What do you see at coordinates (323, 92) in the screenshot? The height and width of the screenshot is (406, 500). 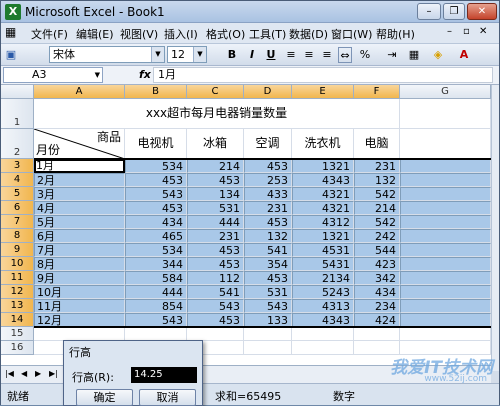 I see `column-header: E` at bounding box center [323, 92].